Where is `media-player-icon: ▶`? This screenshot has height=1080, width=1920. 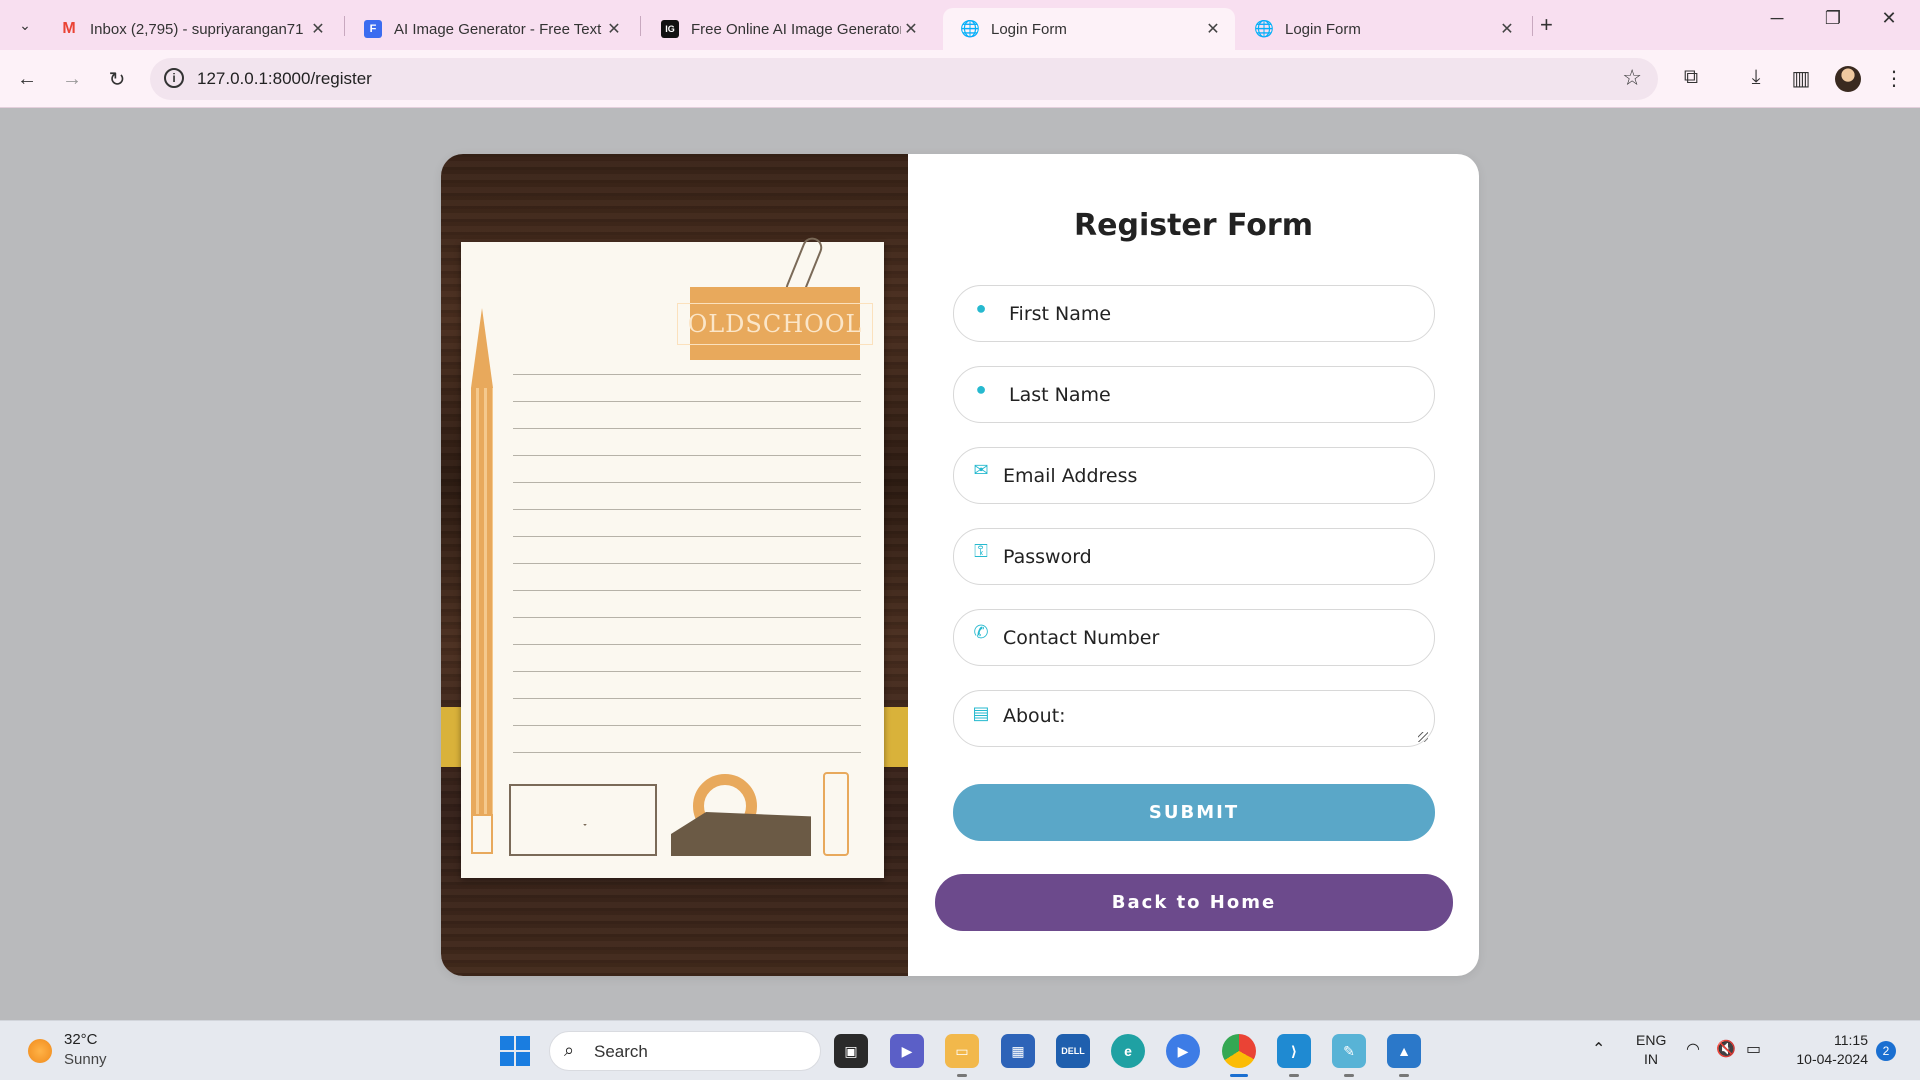 media-player-icon: ▶ is located at coordinates (1183, 1051).